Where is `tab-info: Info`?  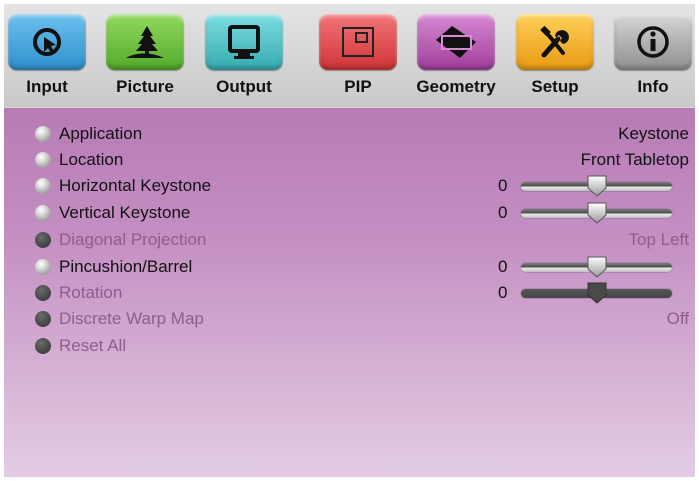 tab-info: Info is located at coordinates (652, 58).